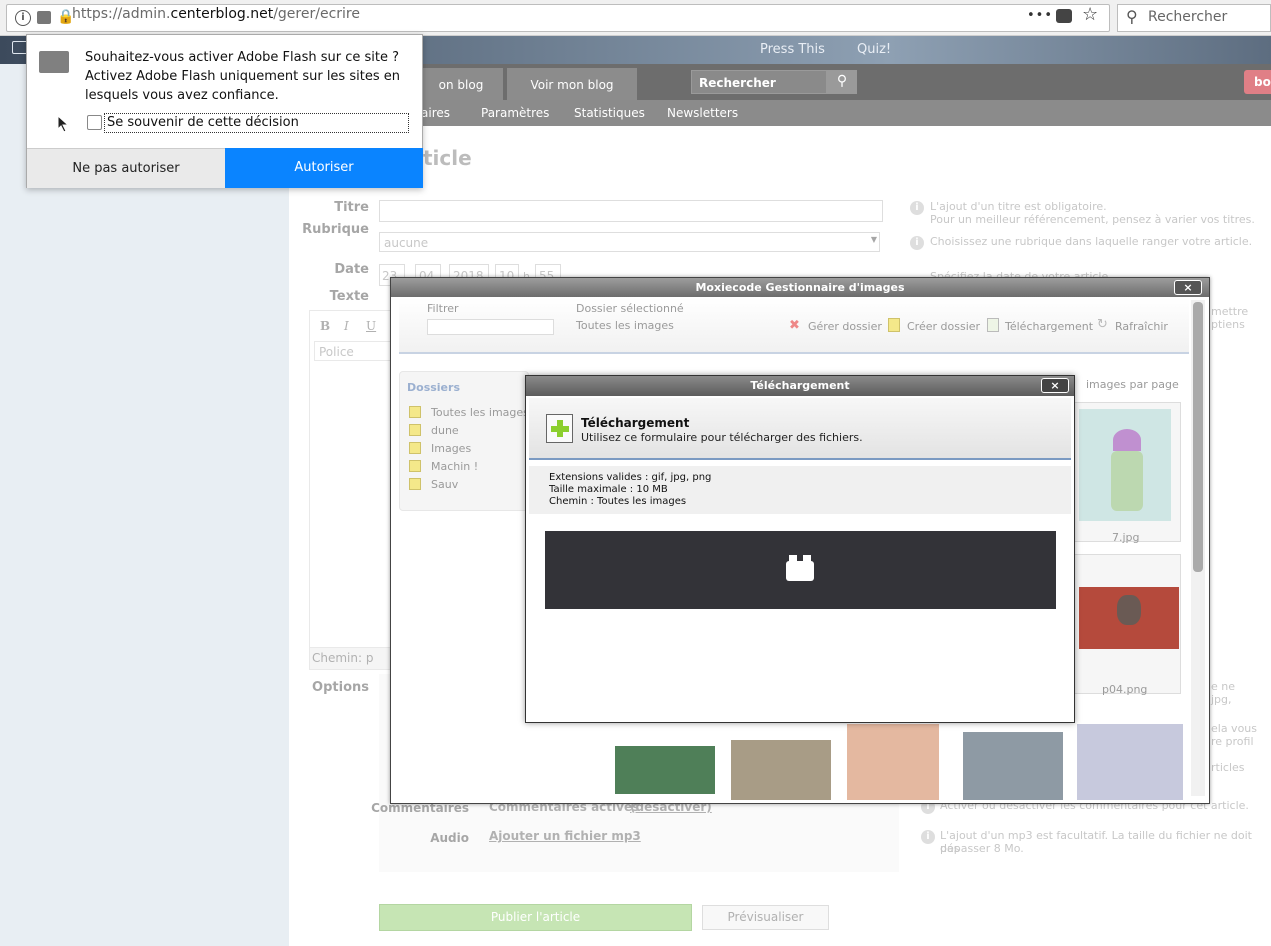 The width and height of the screenshot is (1271, 946). What do you see at coordinates (1257, 82) in the screenshot?
I see `user-badge: bo` at bounding box center [1257, 82].